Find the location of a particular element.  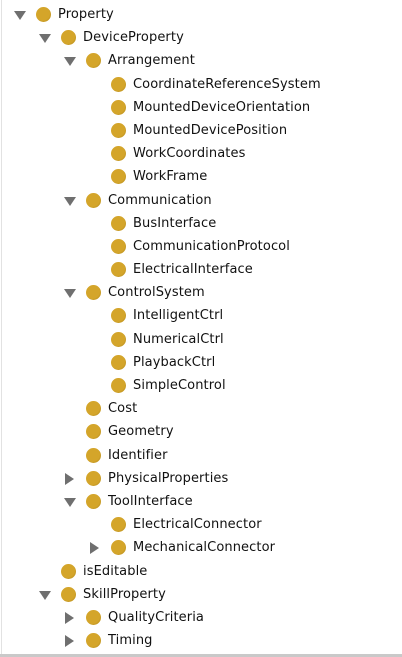

tree-node: BusInterface is located at coordinates (201, 223).